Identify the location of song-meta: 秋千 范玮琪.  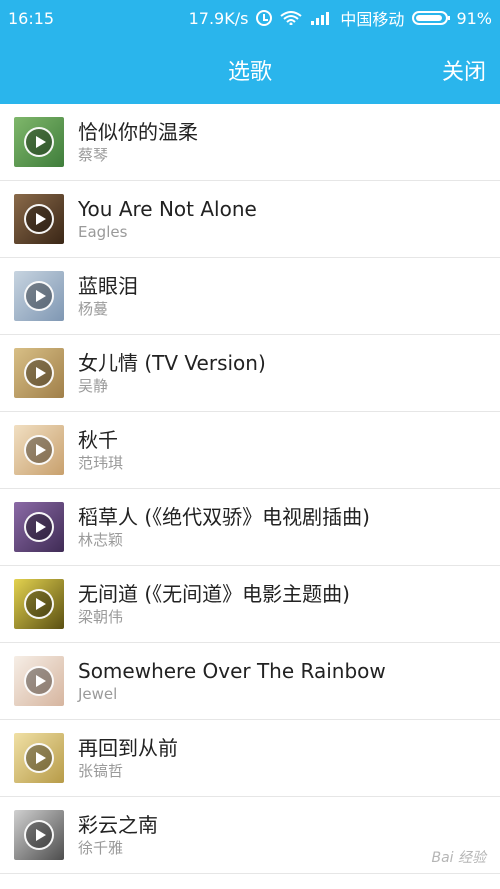
(100, 450).